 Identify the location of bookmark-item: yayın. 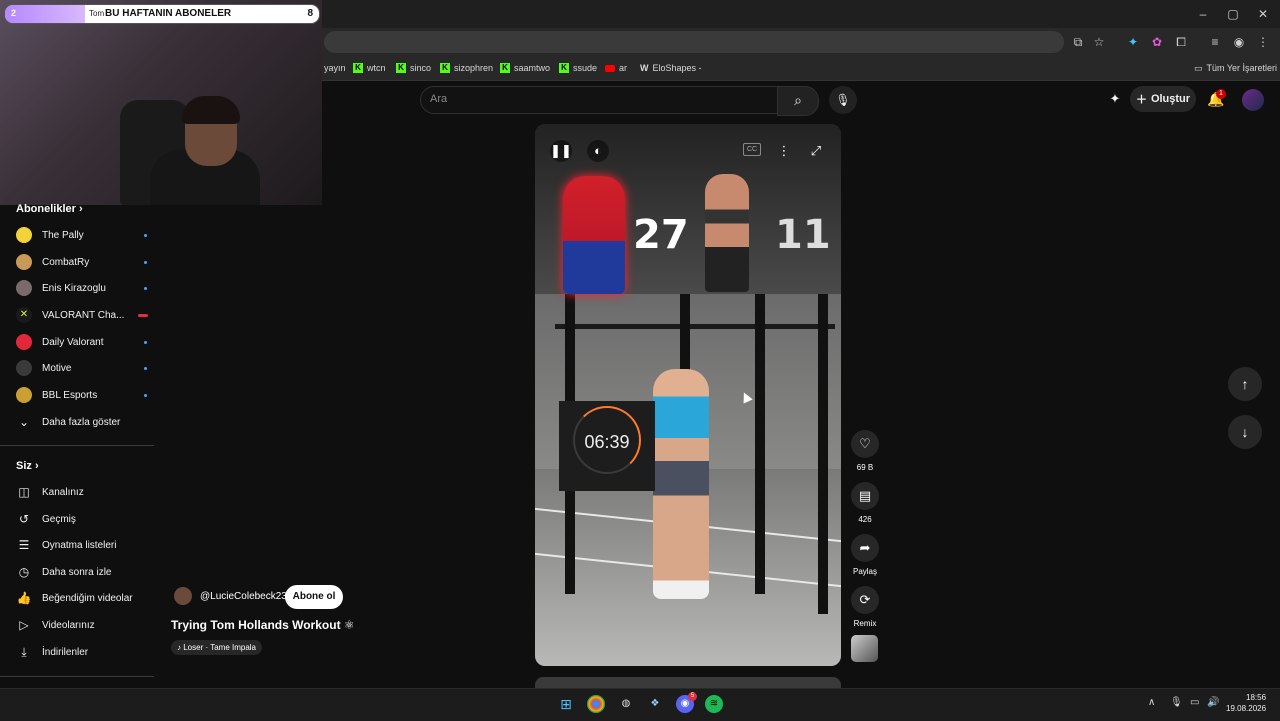
(335, 68).